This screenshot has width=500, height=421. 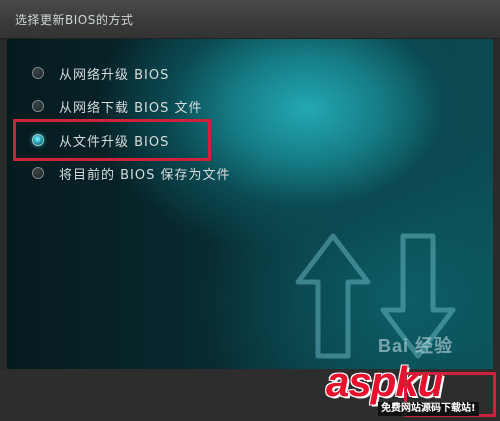 What do you see at coordinates (74, 20) in the screenshot?
I see `dialog-title: 选择更新BIOS的方式` at bounding box center [74, 20].